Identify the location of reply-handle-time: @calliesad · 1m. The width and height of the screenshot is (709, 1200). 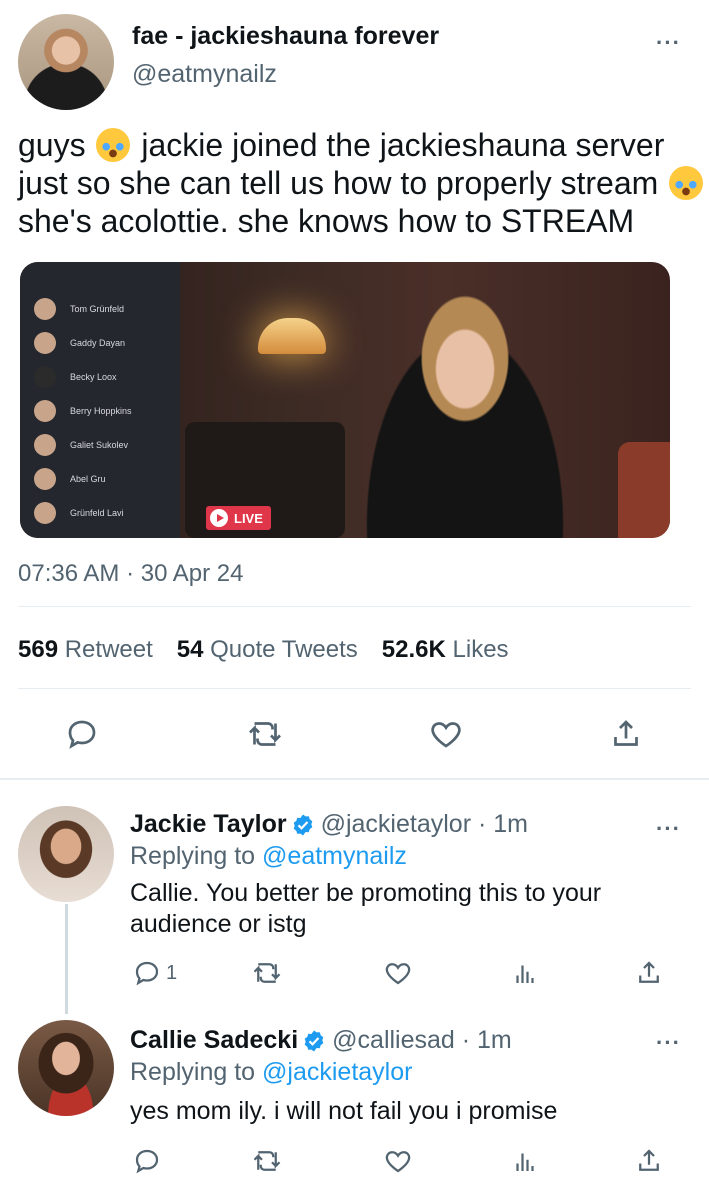
(422, 1040).